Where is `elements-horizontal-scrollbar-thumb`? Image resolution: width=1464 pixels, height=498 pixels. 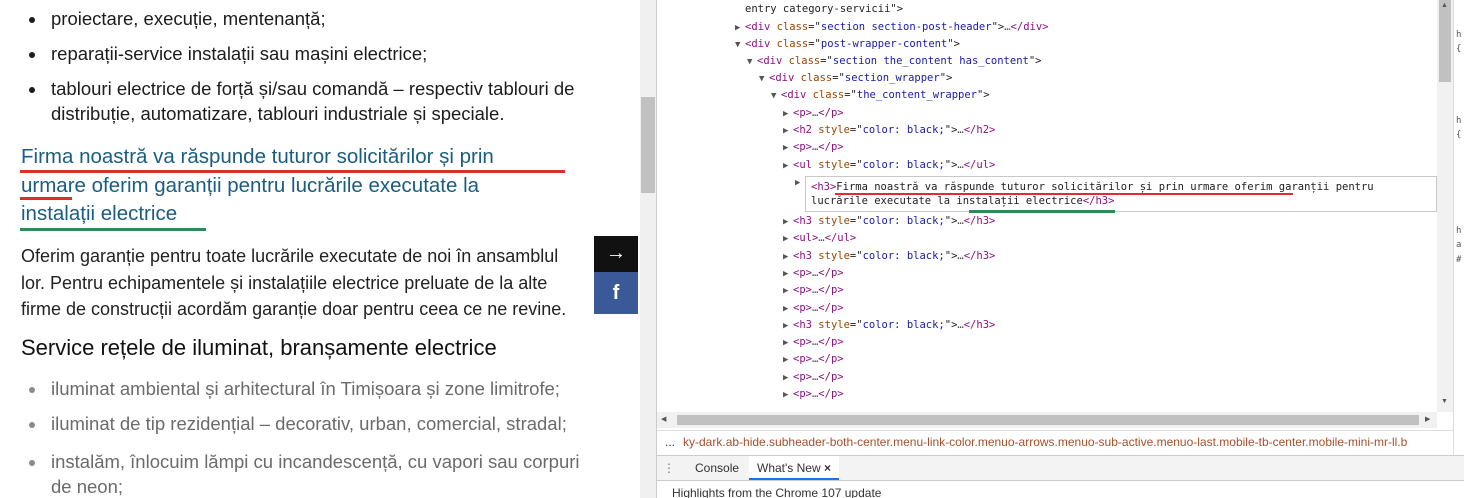 elements-horizontal-scrollbar-thumb is located at coordinates (1048, 420).